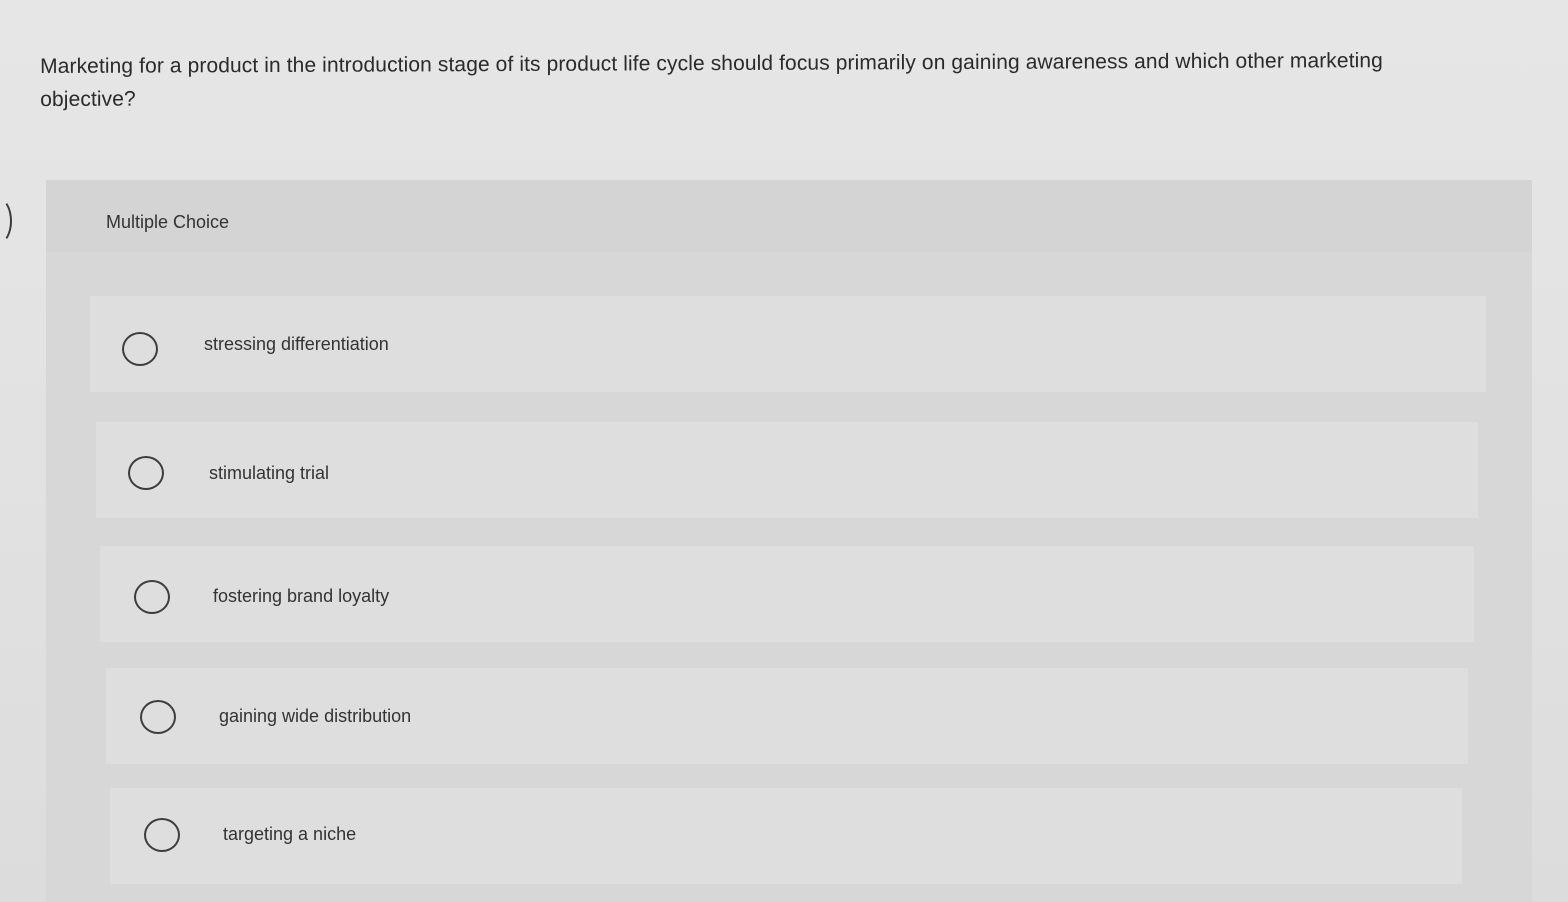 Image resolution: width=1568 pixels, height=902 pixels. I want to click on option-label: gaining wide distribution, so click(315, 716).